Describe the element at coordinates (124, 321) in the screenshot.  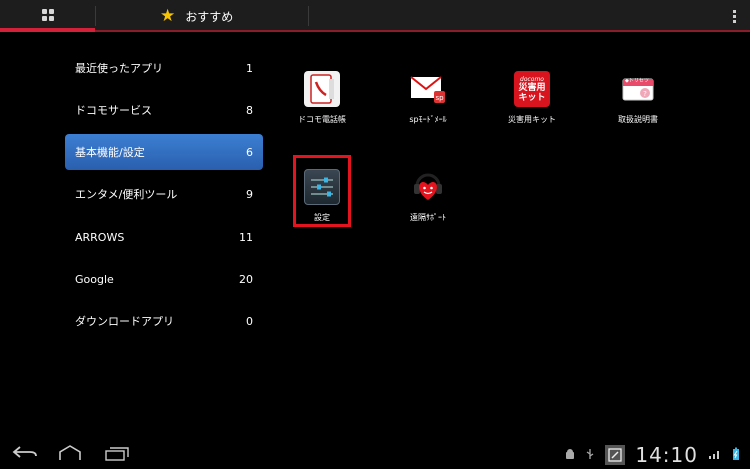
I see `category-label: ダウンロードアプリ` at that location.